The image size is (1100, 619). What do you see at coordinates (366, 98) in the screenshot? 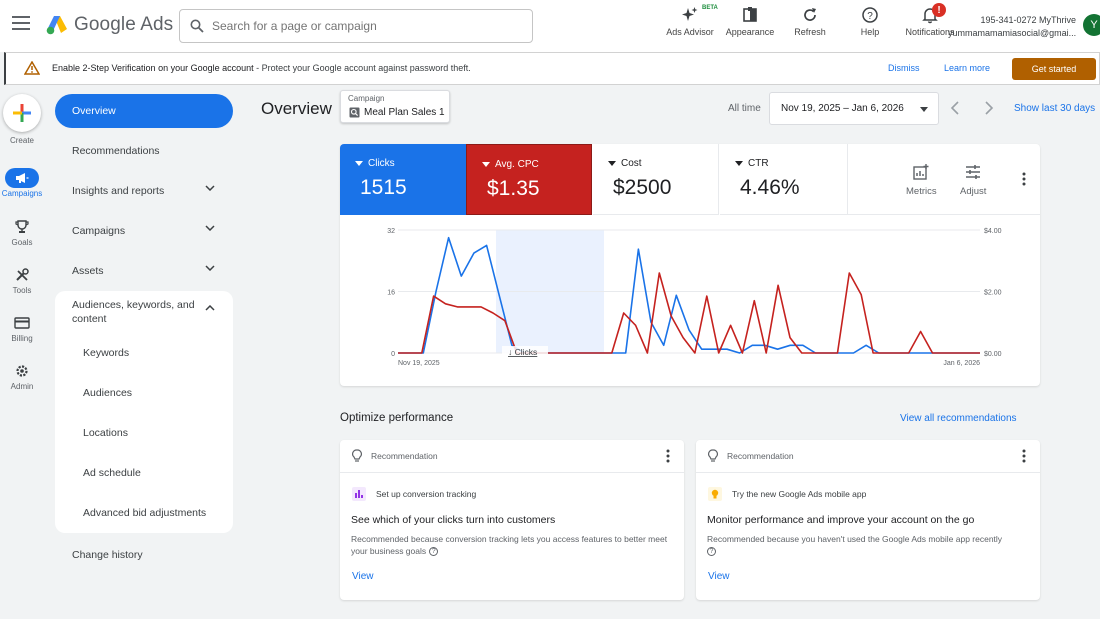
I see `campaign-selector-label: Campaign` at bounding box center [366, 98].